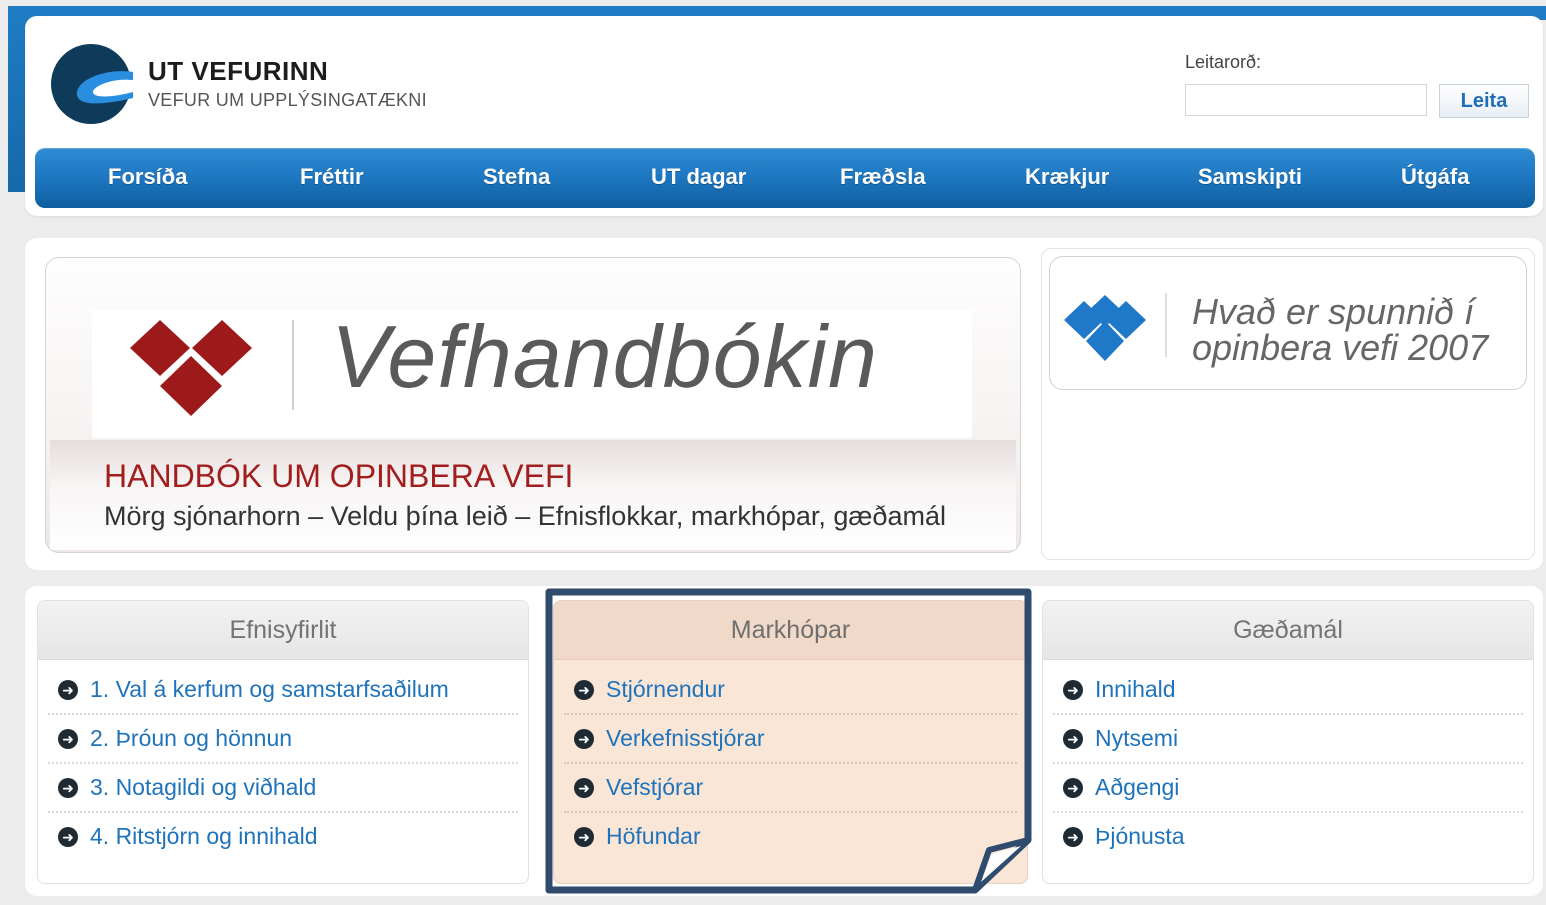 This screenshot has width=1546, height=905. I want to click on link-ritstjorn: 4. Ritstjórn og innihald, so click(204, 836).